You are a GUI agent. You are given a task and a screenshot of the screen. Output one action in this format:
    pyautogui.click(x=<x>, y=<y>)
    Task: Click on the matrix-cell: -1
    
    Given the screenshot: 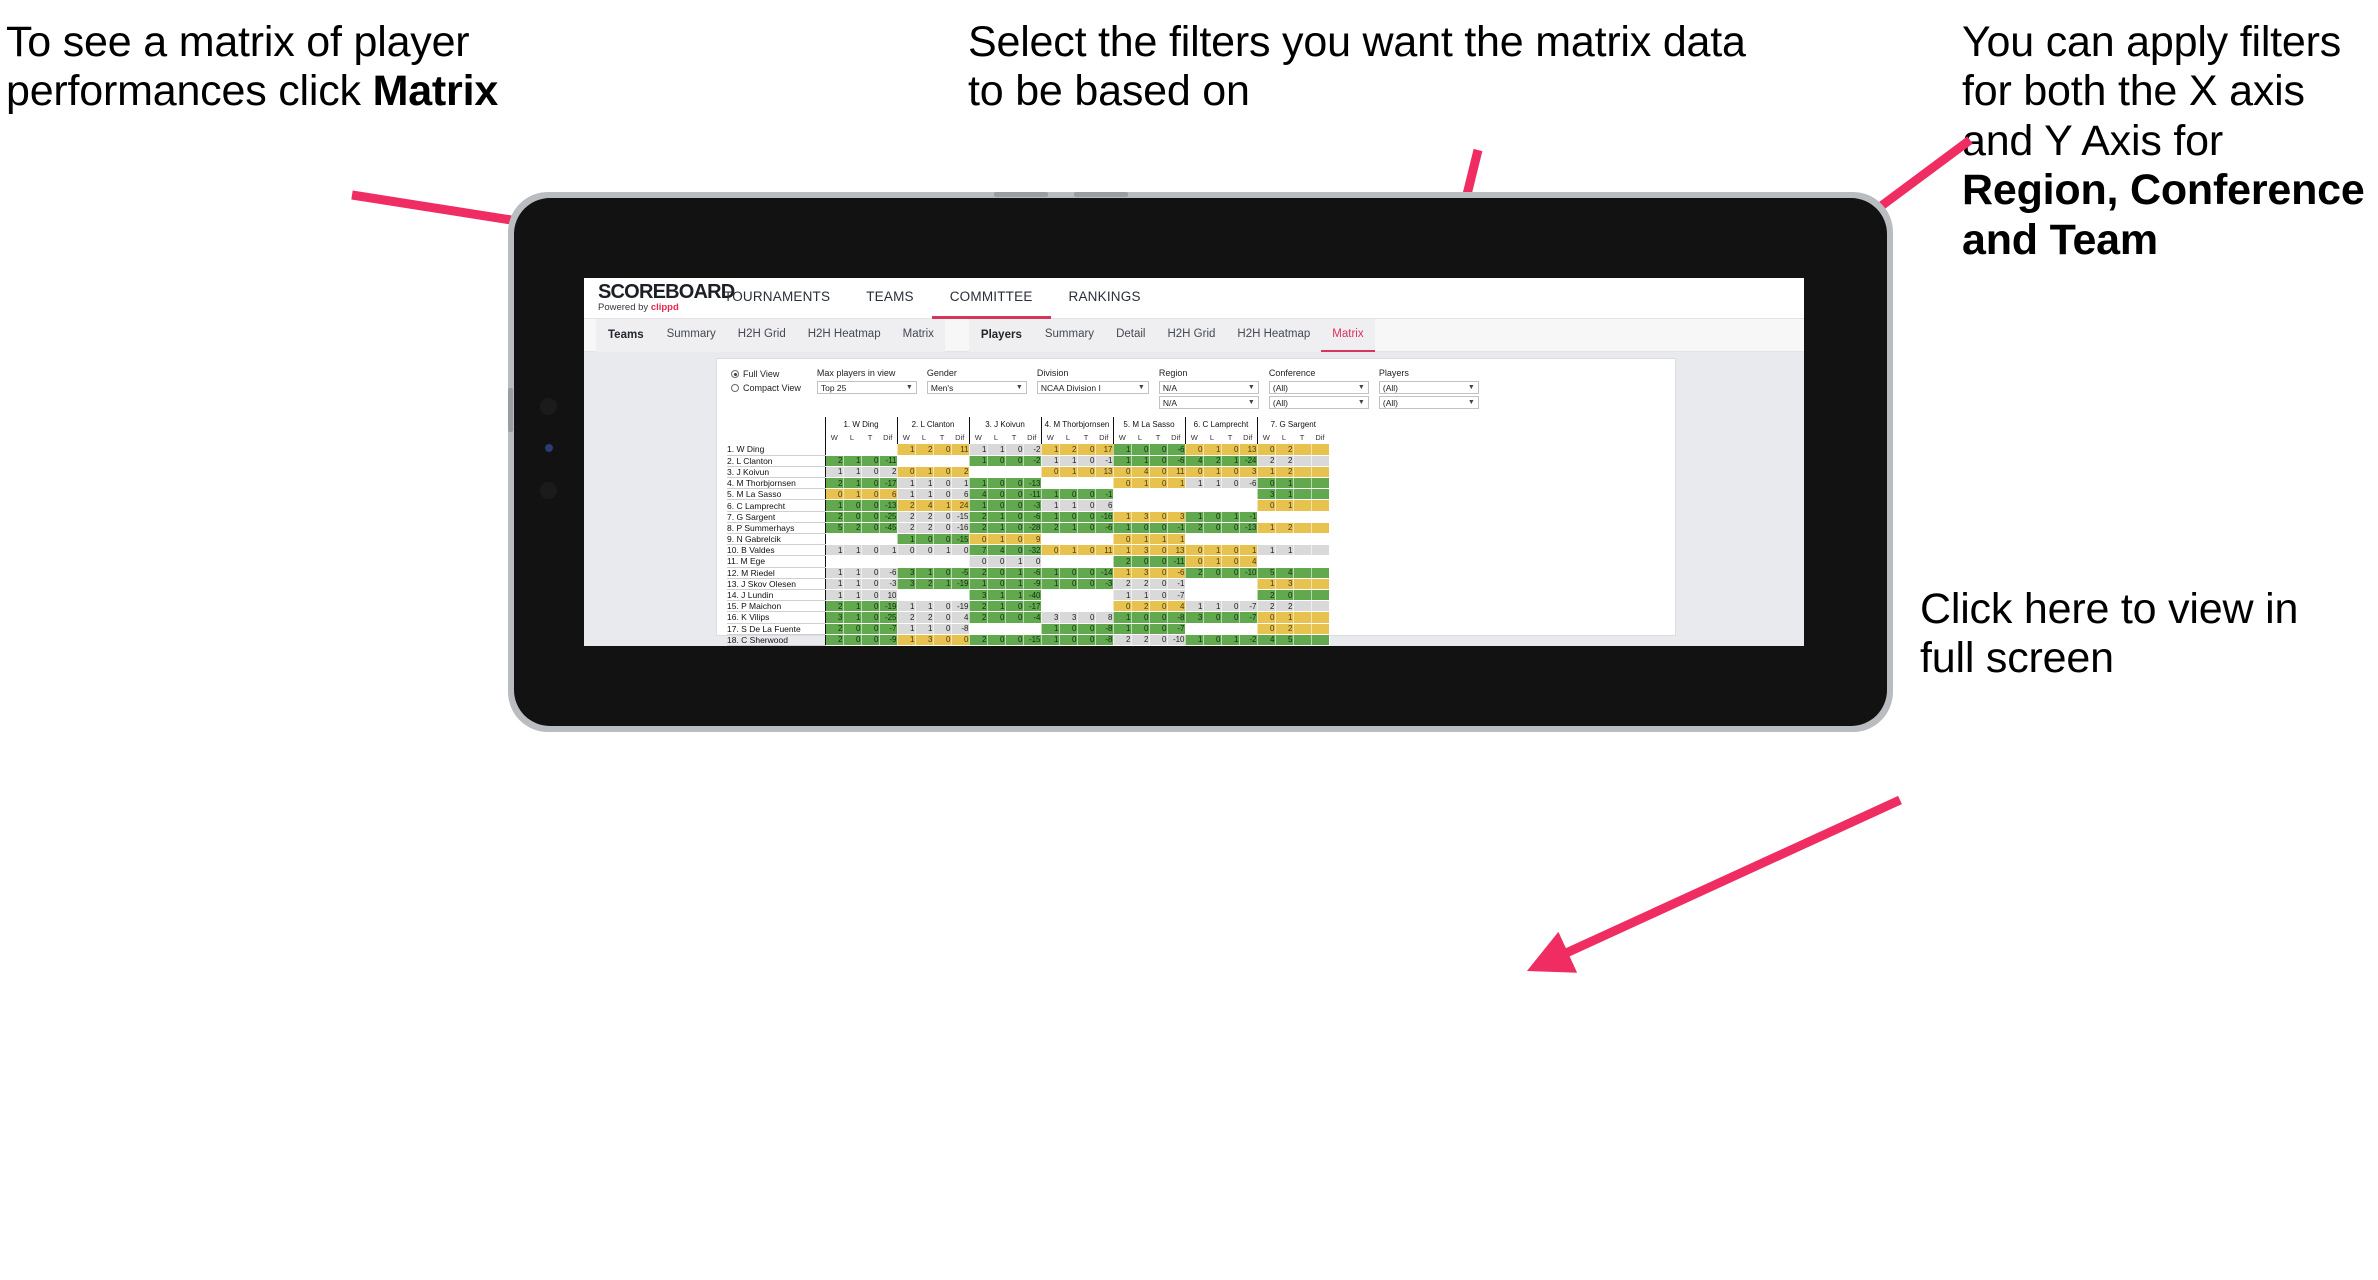 What is the action you would take?
    pyautogui.click(x=1176, y=584)
    